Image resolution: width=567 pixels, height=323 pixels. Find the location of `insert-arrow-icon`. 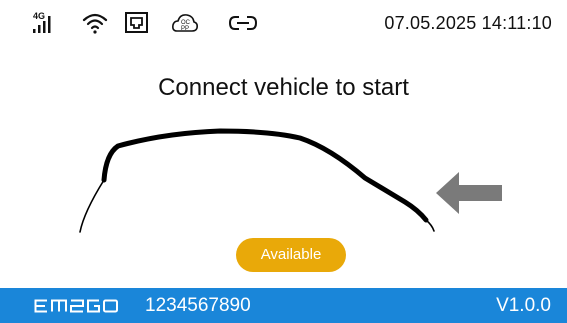

insert-arrow-icon is located at coordinates (469, 193).